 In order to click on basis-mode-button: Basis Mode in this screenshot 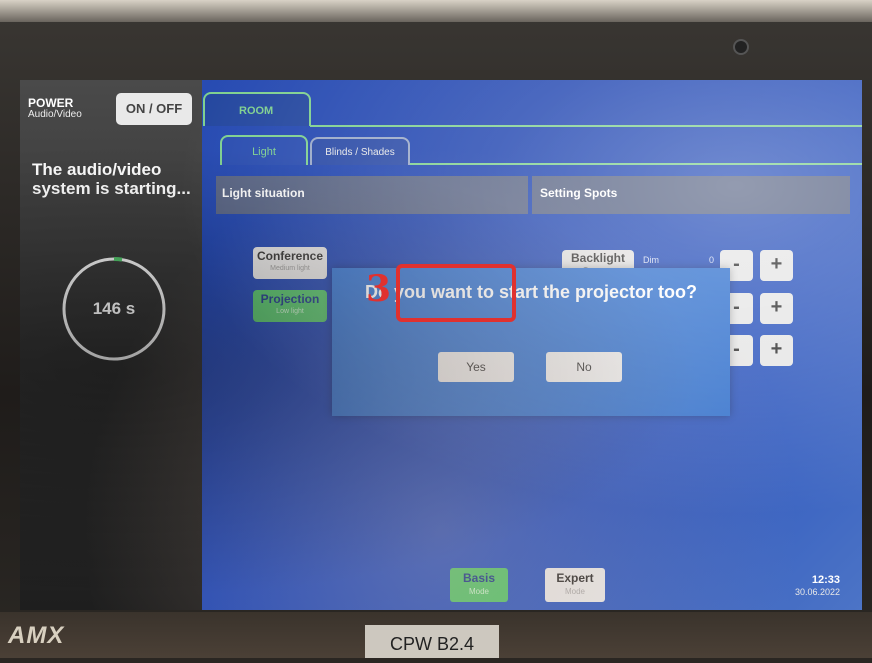, I will do `click(479, 585)`.